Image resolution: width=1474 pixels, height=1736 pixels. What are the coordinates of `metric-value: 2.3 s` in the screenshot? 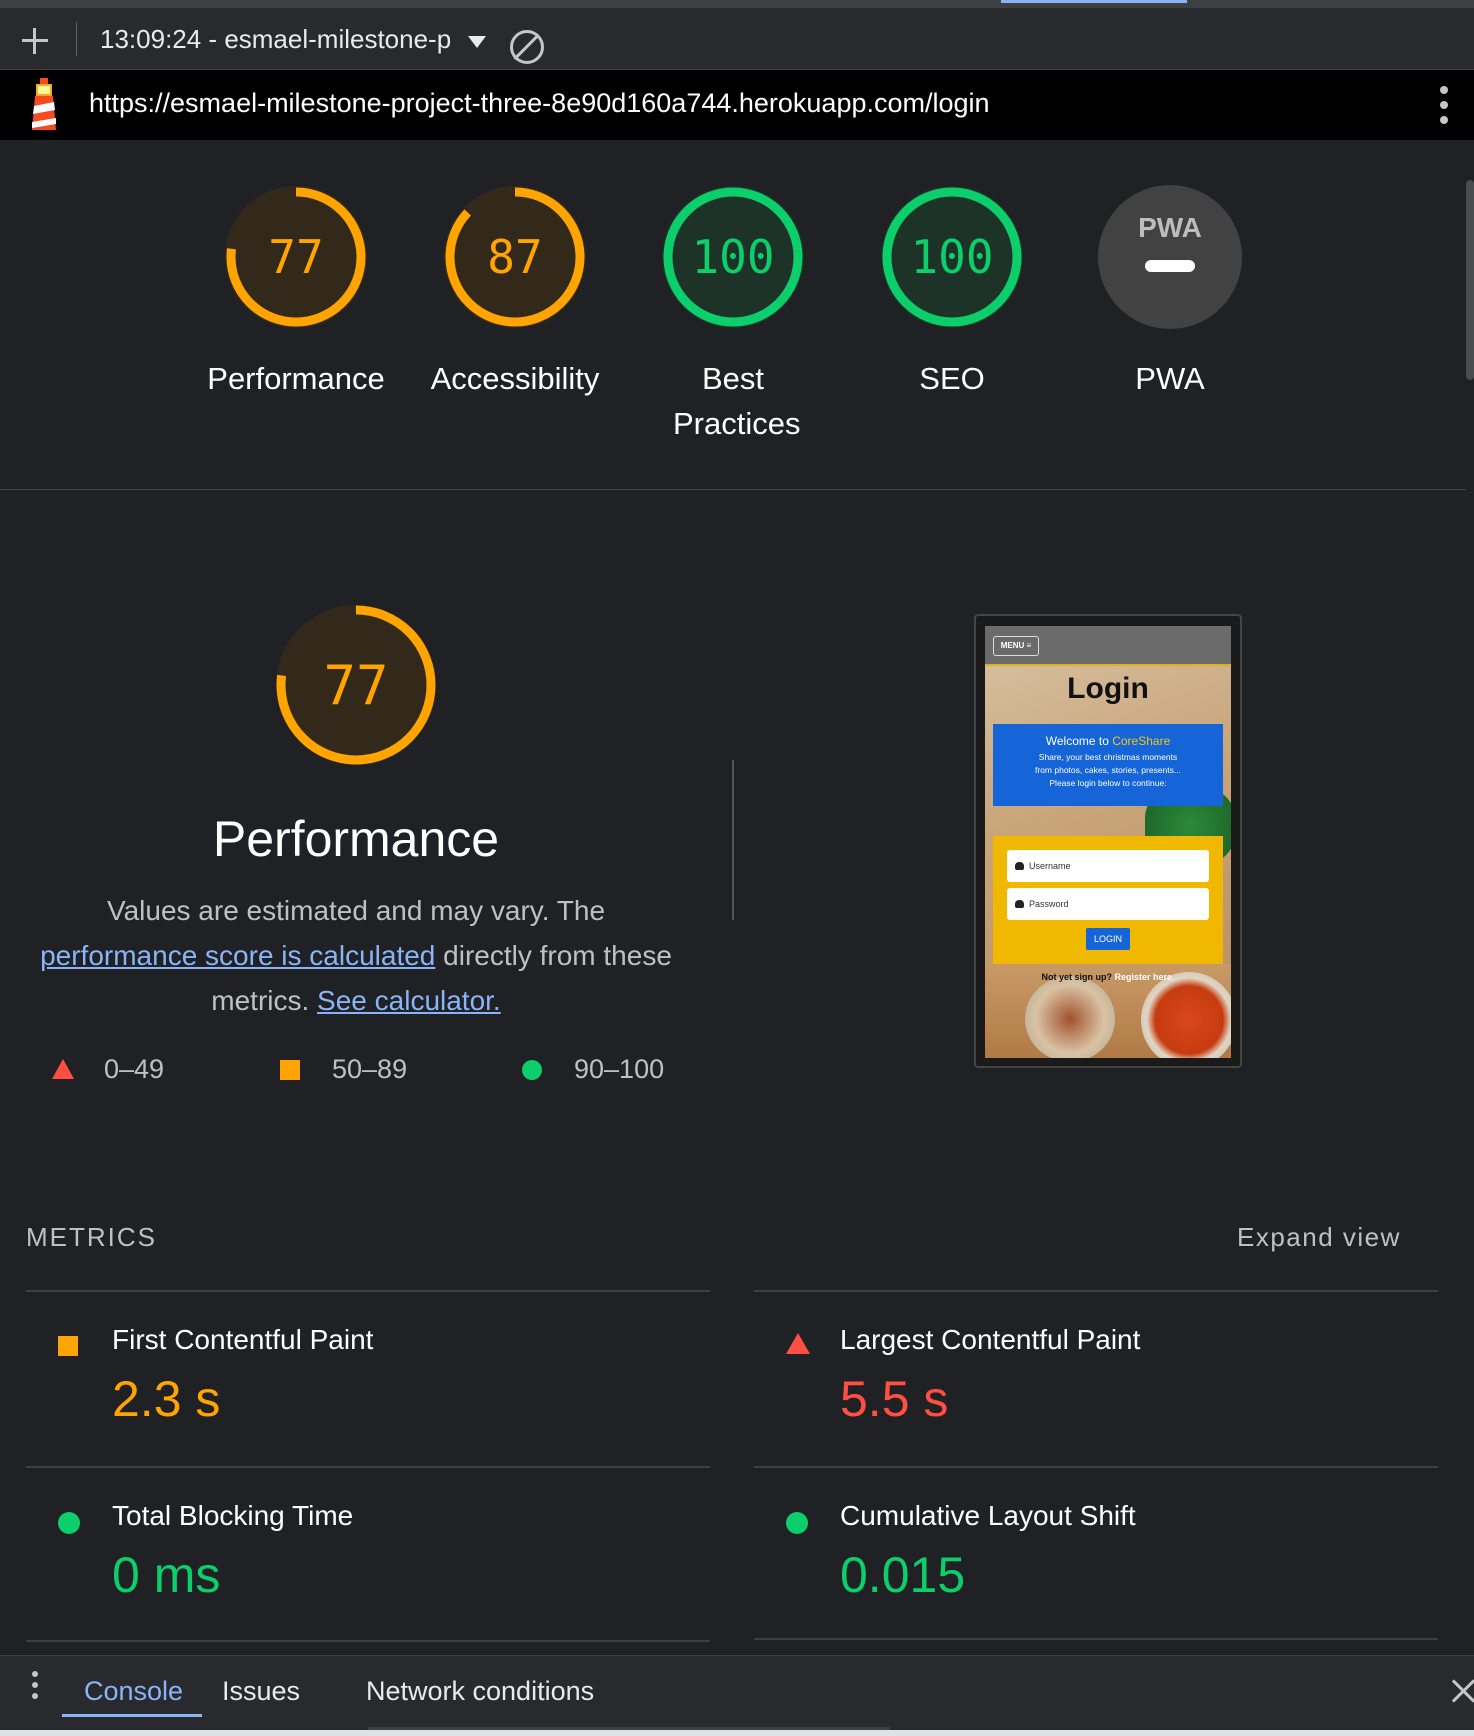 It's located at (166, 1399).